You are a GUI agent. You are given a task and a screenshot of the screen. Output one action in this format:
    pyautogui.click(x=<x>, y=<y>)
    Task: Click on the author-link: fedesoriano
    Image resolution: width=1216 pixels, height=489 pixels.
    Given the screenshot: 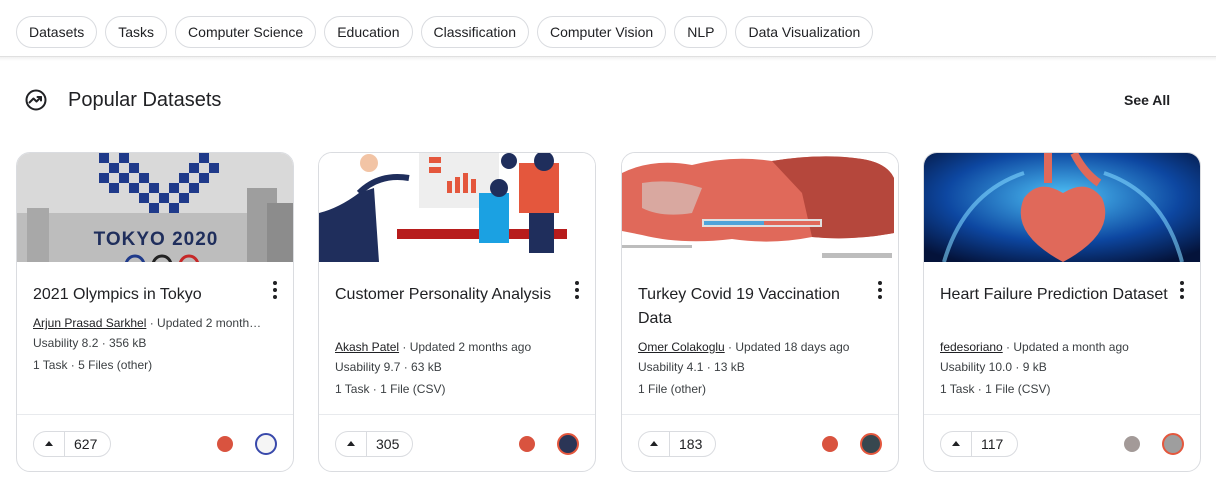 What is the action you would take?
    pyautogui.click(x=971, y=347)
    